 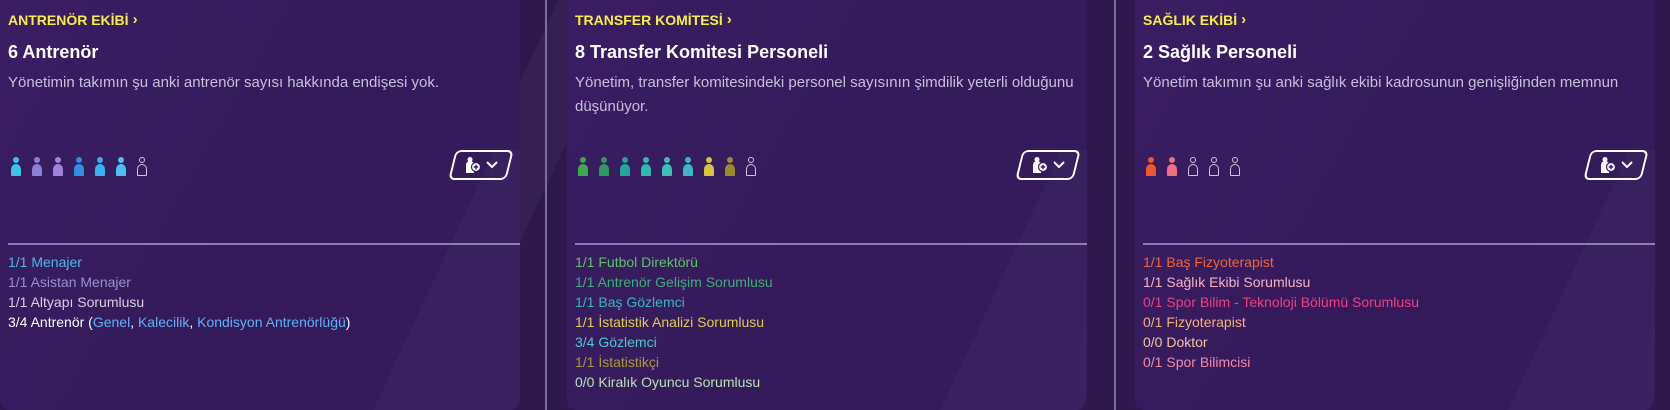 What do you see at coordinates (636, 262) in the screenshot?
I see `role-label: 1/1 Futbol Direktörü` at bounding box center [636, 262].